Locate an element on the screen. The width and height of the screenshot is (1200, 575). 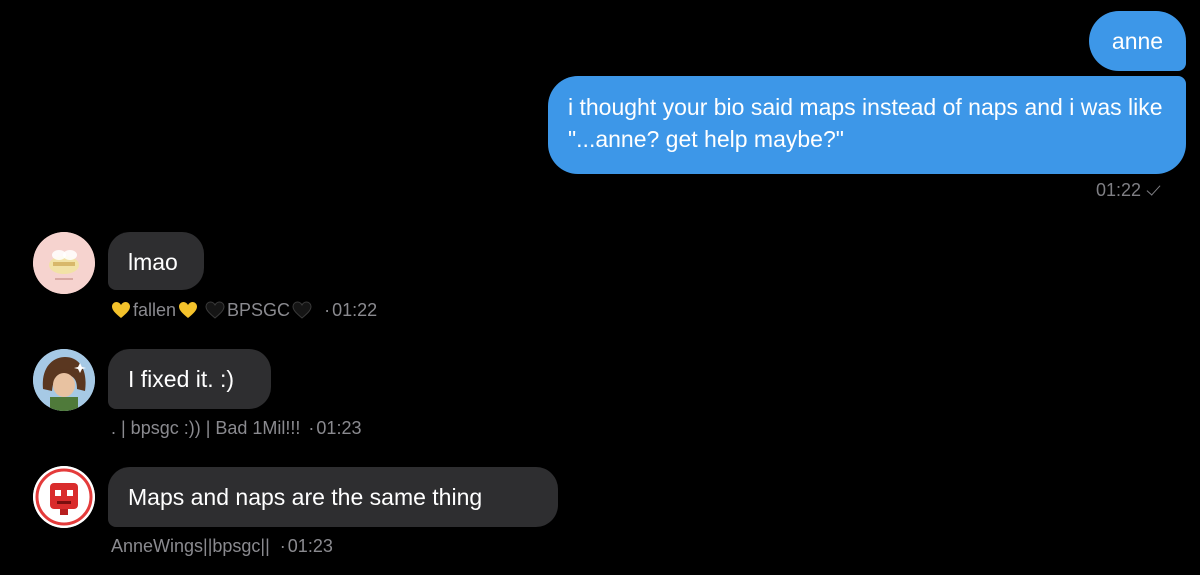
sender-group: BPSGC is located at coordinates (259, 310).